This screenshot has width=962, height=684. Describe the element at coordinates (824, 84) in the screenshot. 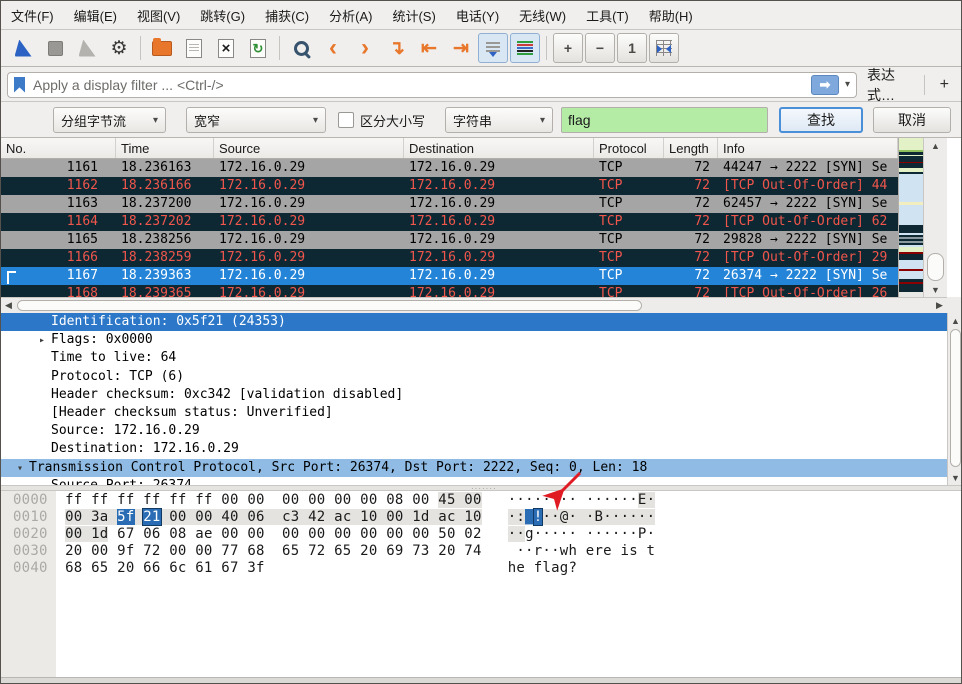

I see `apply-filter-icon: ➡` at that location.